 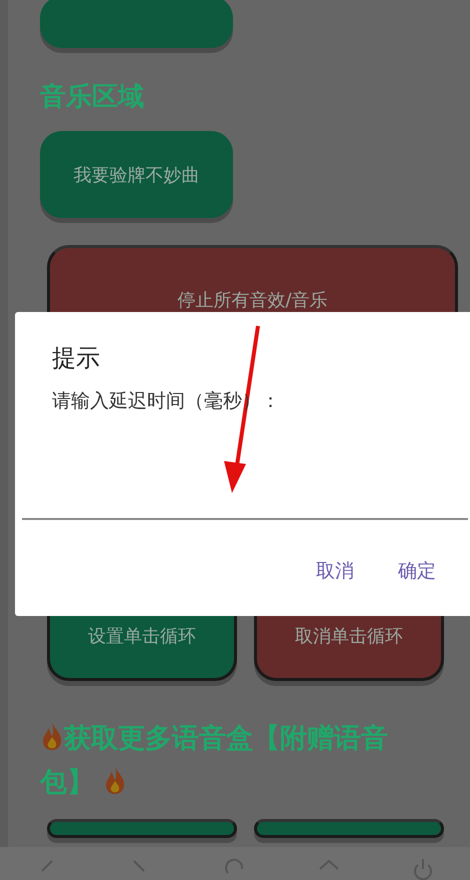 I want to click on flame-icon, so click(x=52, y=736).